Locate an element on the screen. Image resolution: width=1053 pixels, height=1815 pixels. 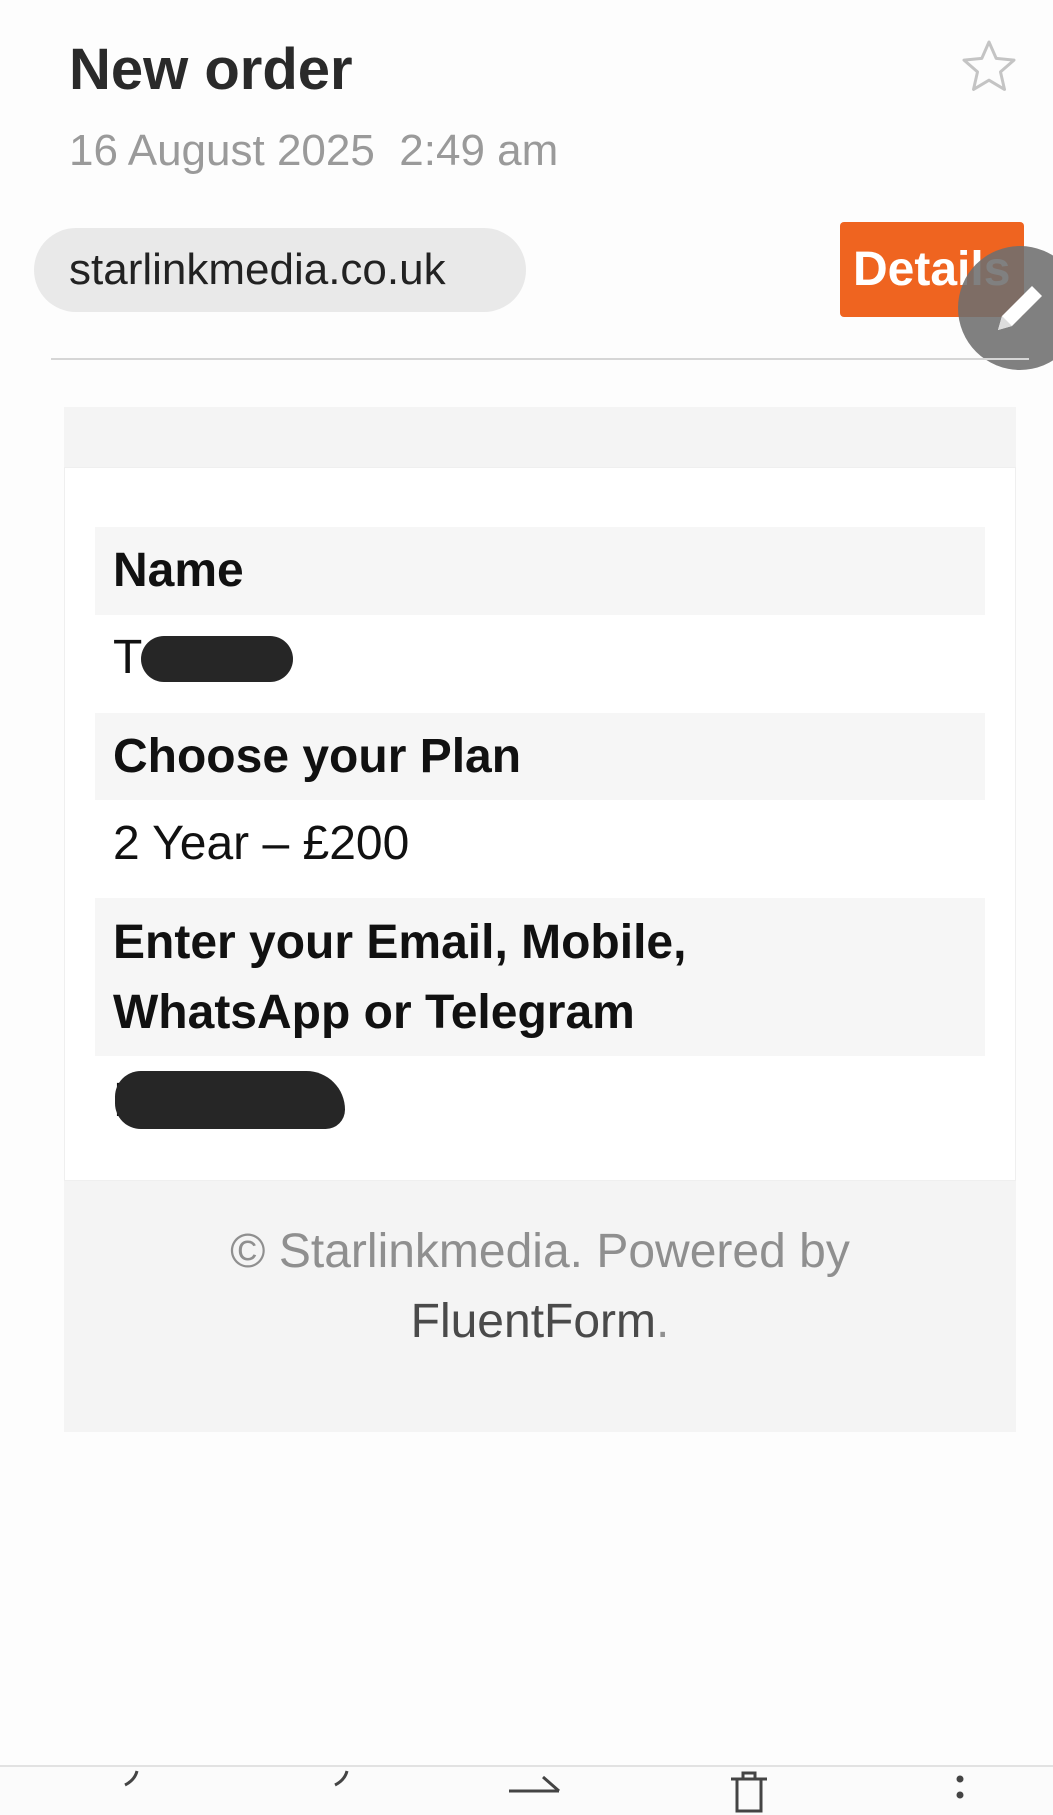
field-value-plan: 2 Year – £200 is located at coordinates (261, 843).